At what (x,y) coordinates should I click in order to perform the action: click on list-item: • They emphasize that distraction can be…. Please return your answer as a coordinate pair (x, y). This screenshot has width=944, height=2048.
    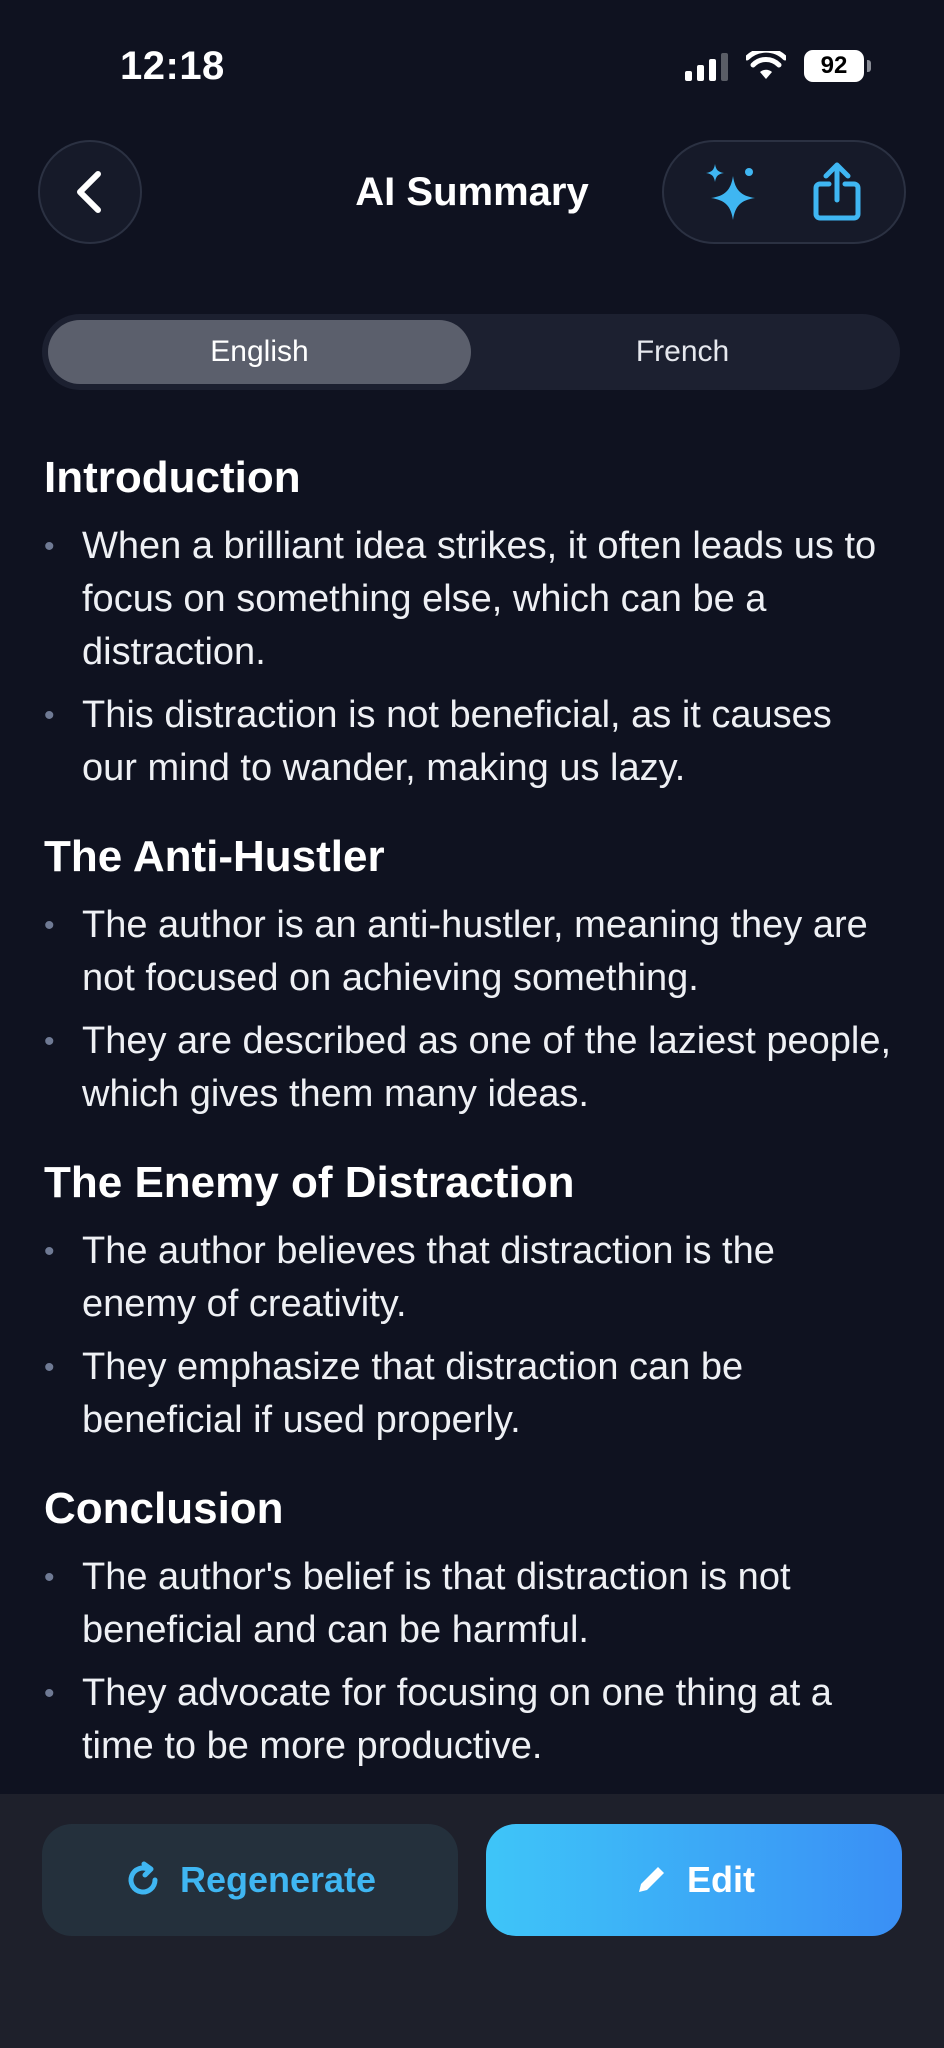
    Looking at the image, I should click on (469, 1394).